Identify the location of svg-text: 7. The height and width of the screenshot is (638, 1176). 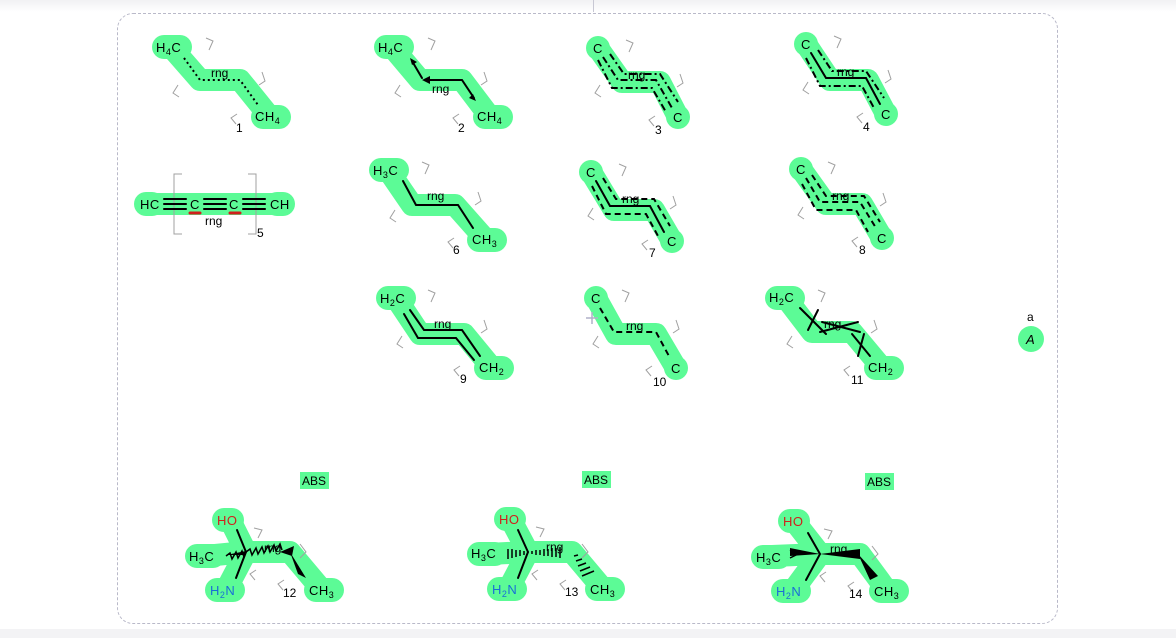
(652, 253).